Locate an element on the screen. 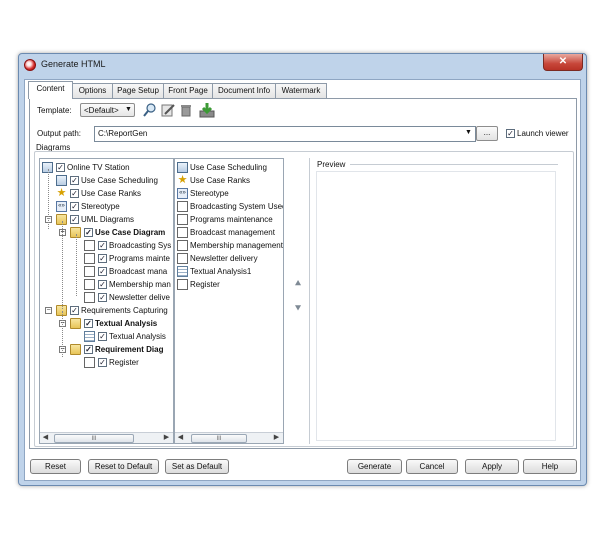  tree-item: «» ✓ Stereotype is located at coordinates (88, 206).